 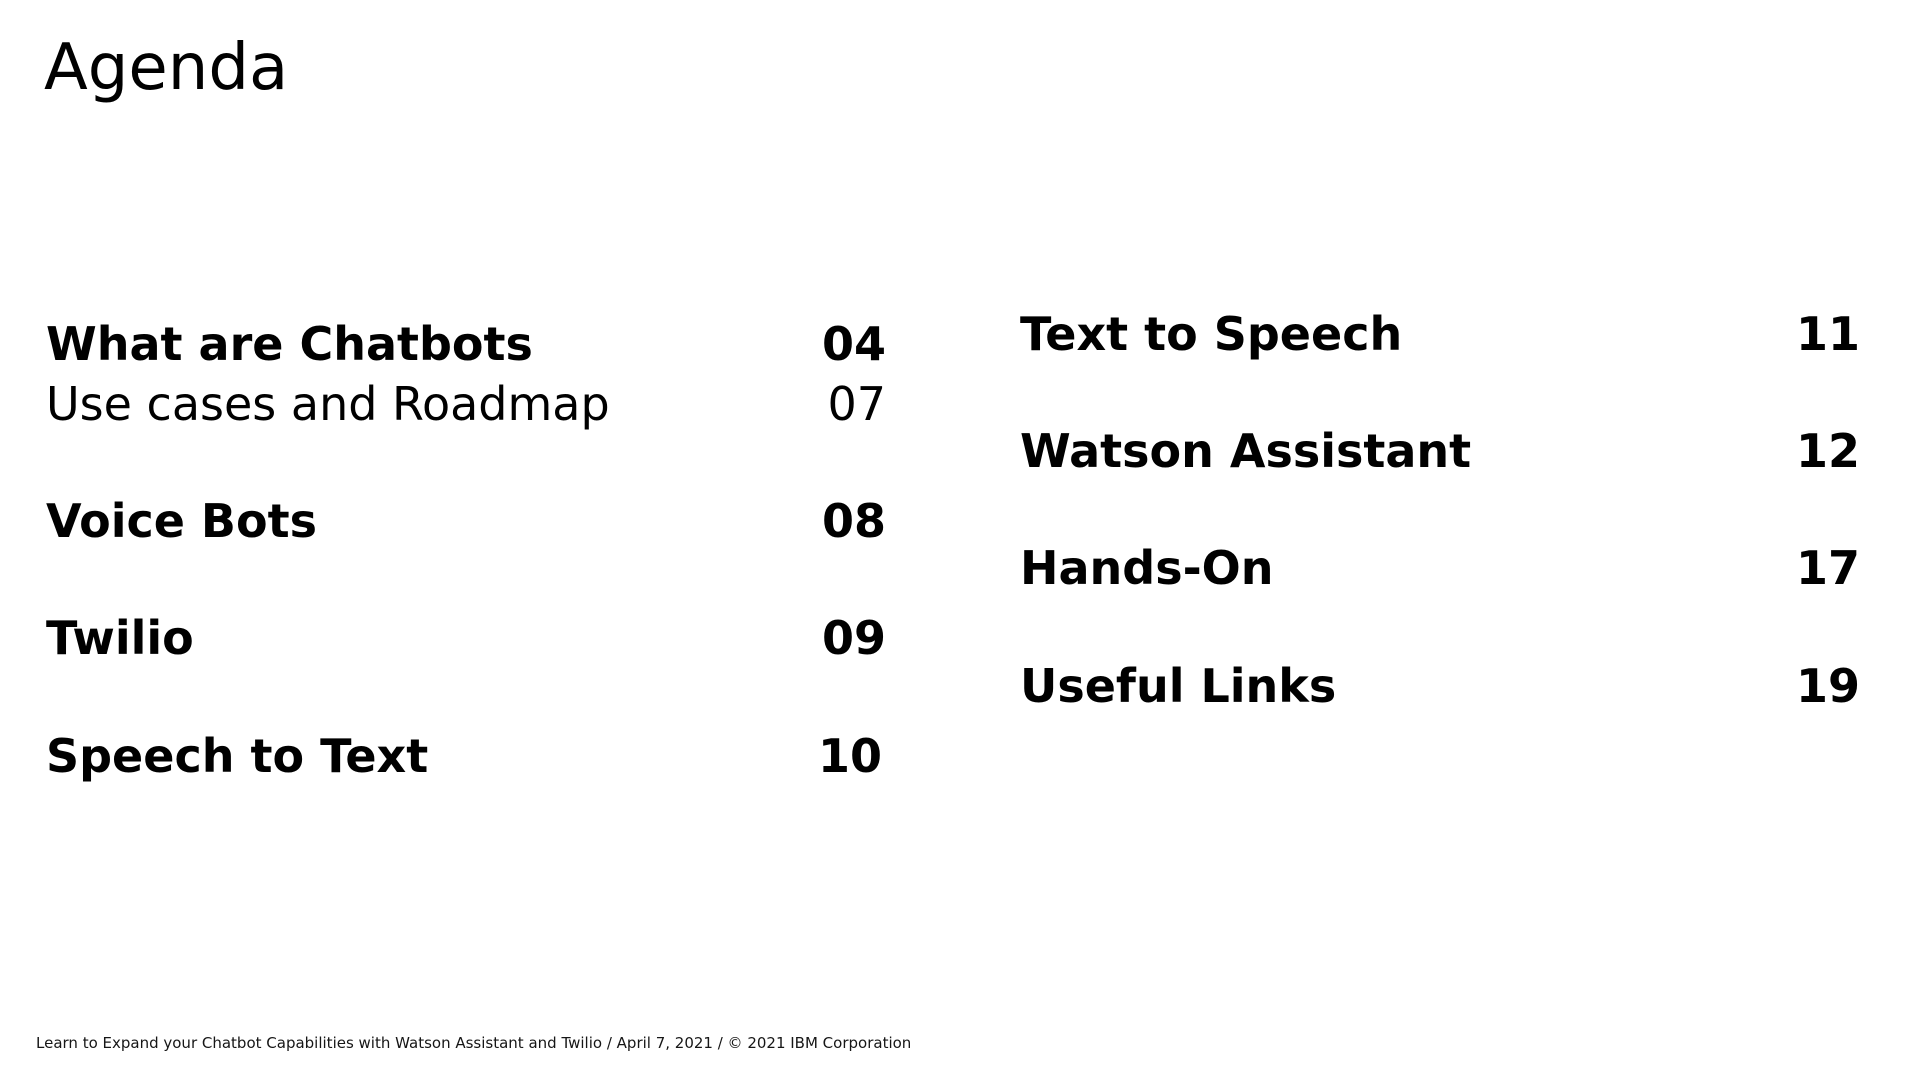 I want to click on agenda-item-label: Voice Bots, so click(x=181, y=521).